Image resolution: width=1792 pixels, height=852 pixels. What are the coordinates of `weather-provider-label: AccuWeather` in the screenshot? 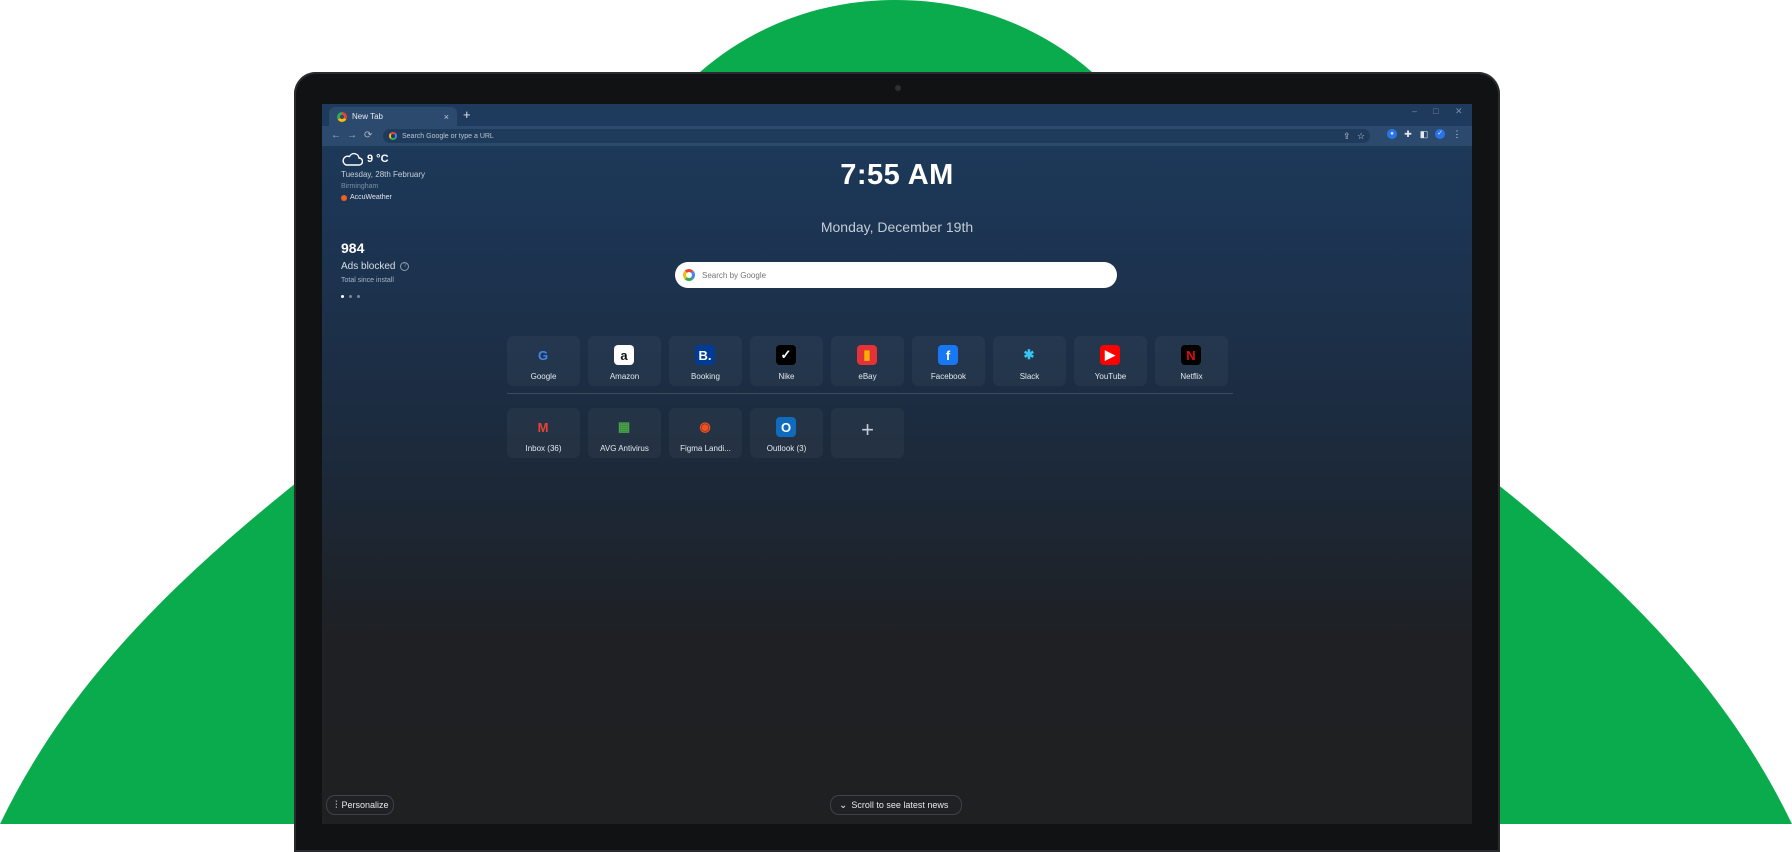 It's located at (371, 197).